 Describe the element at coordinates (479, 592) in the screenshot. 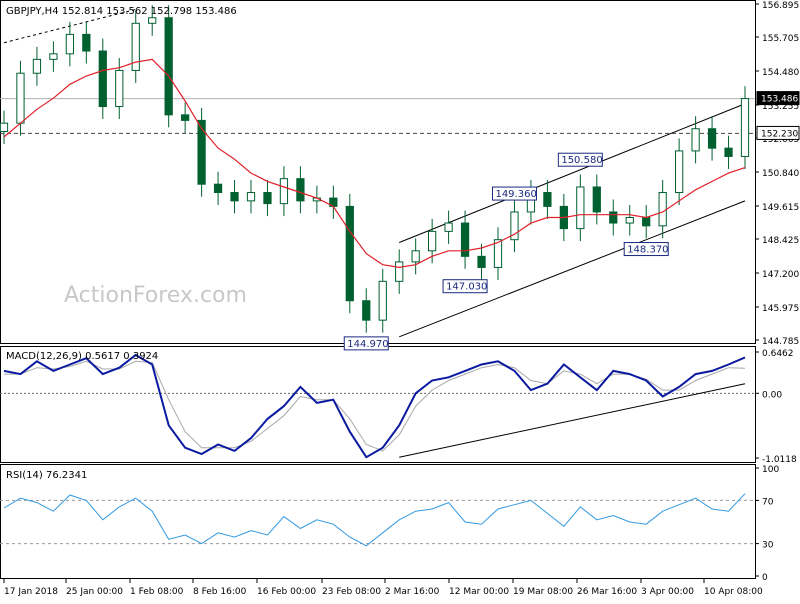

I see `x-tick-label: 12 Mar 00:00` at that location.